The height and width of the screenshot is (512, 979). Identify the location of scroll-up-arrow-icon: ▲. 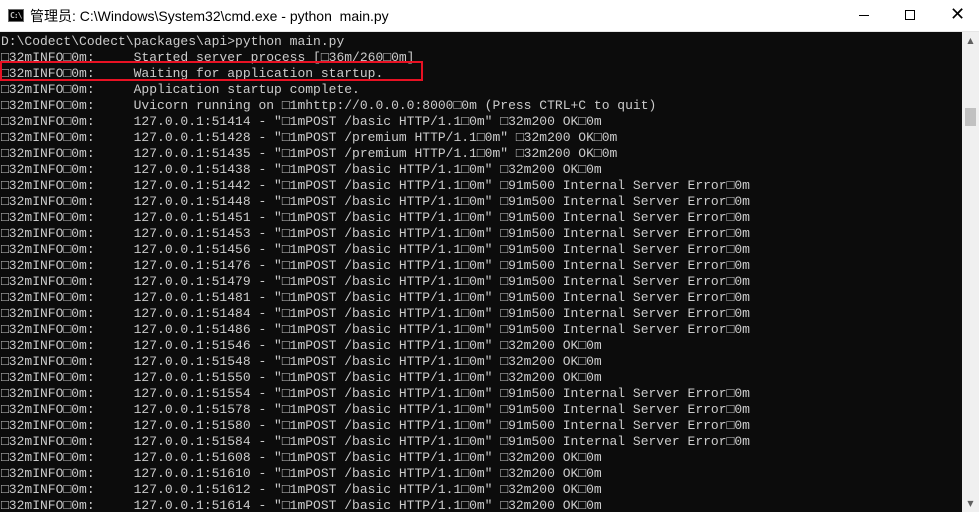
(970, 40).